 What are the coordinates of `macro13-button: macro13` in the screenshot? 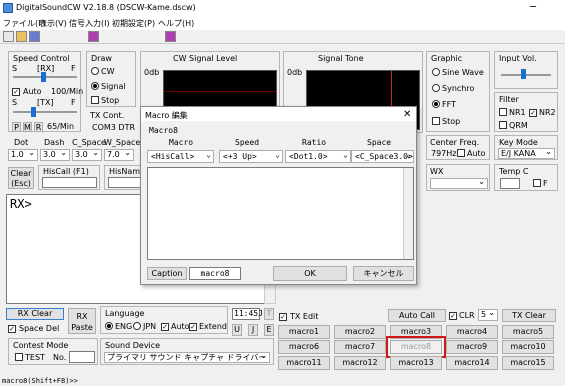 It's located at (416, 363).